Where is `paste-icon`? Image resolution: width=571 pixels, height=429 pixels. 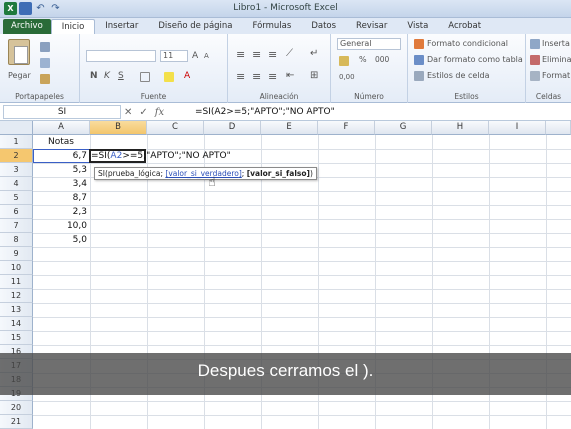
paste-icon is located at coordinates (19, 52).